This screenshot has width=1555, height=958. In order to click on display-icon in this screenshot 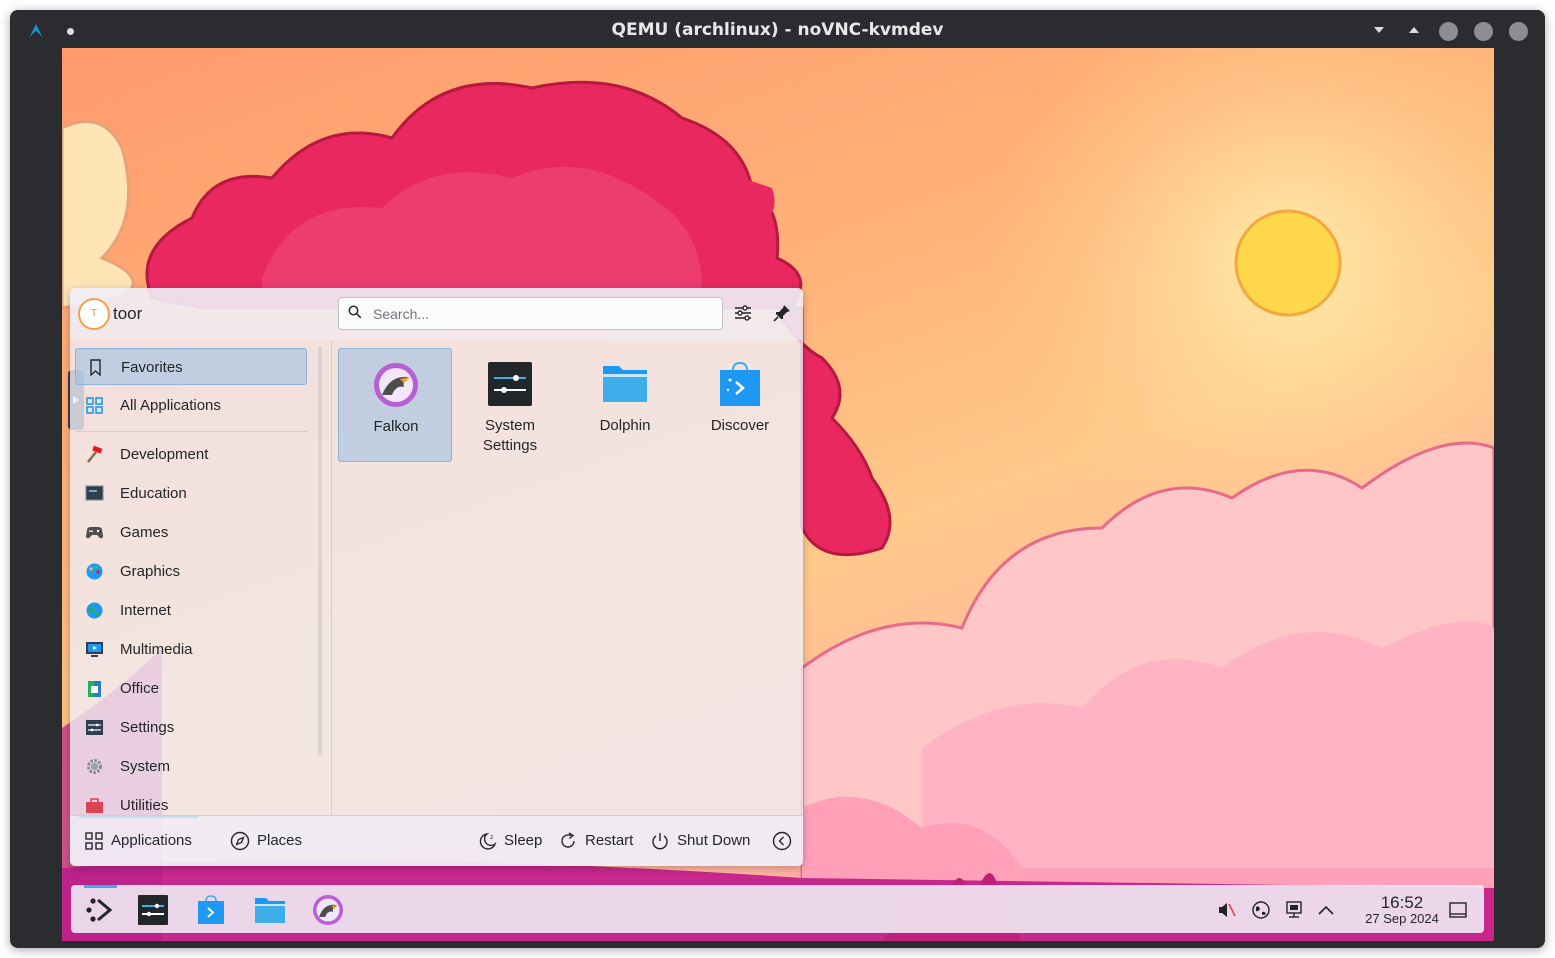, I will do `click(1294, 910)`.